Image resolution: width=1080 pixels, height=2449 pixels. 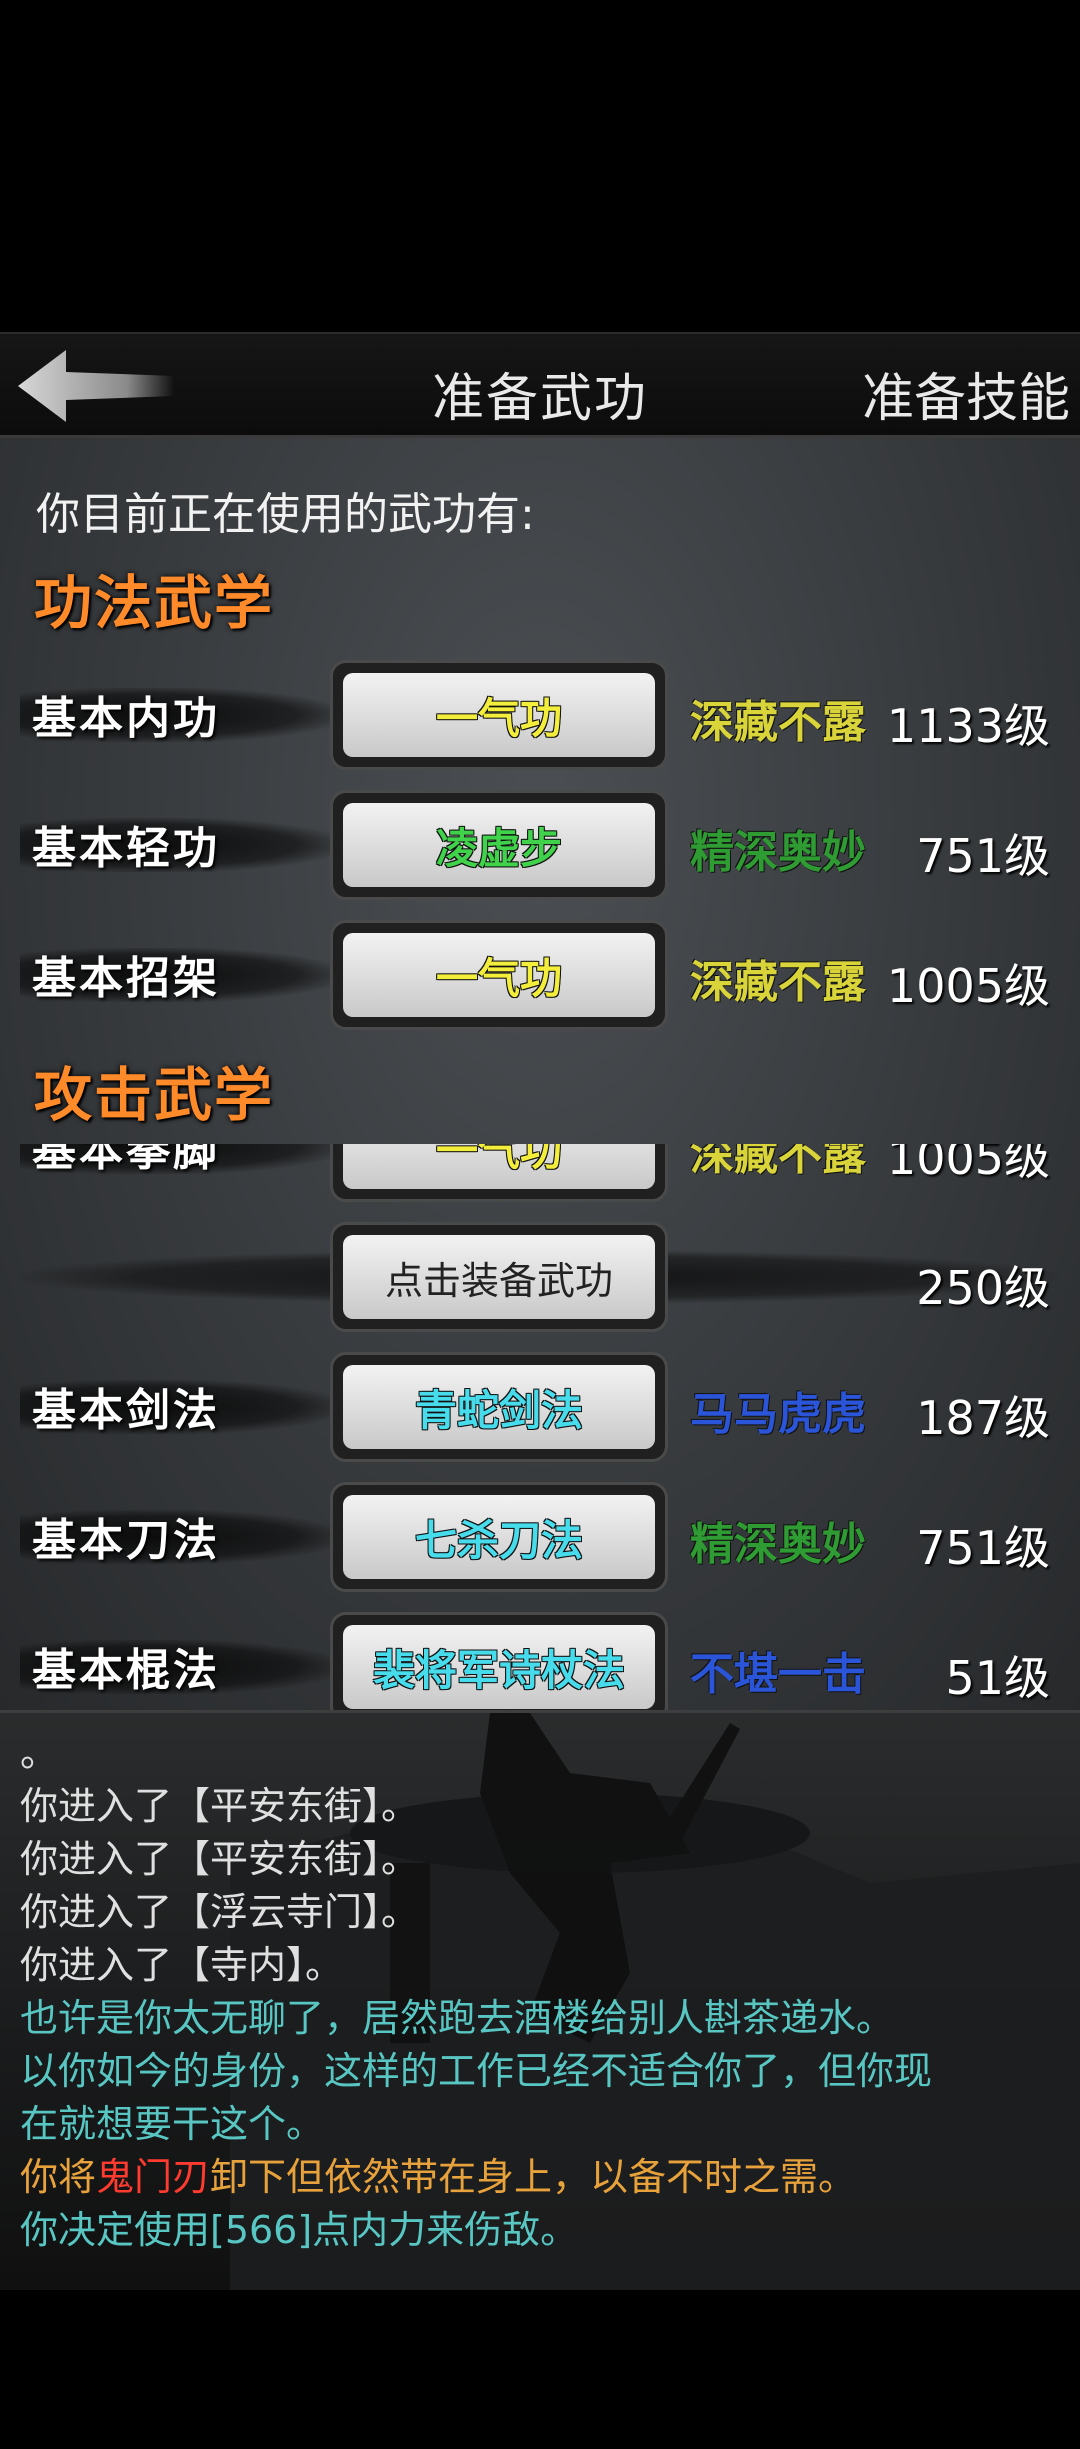 I want to click on category-label: 基本拳脚, so click(x=126, y=1160).